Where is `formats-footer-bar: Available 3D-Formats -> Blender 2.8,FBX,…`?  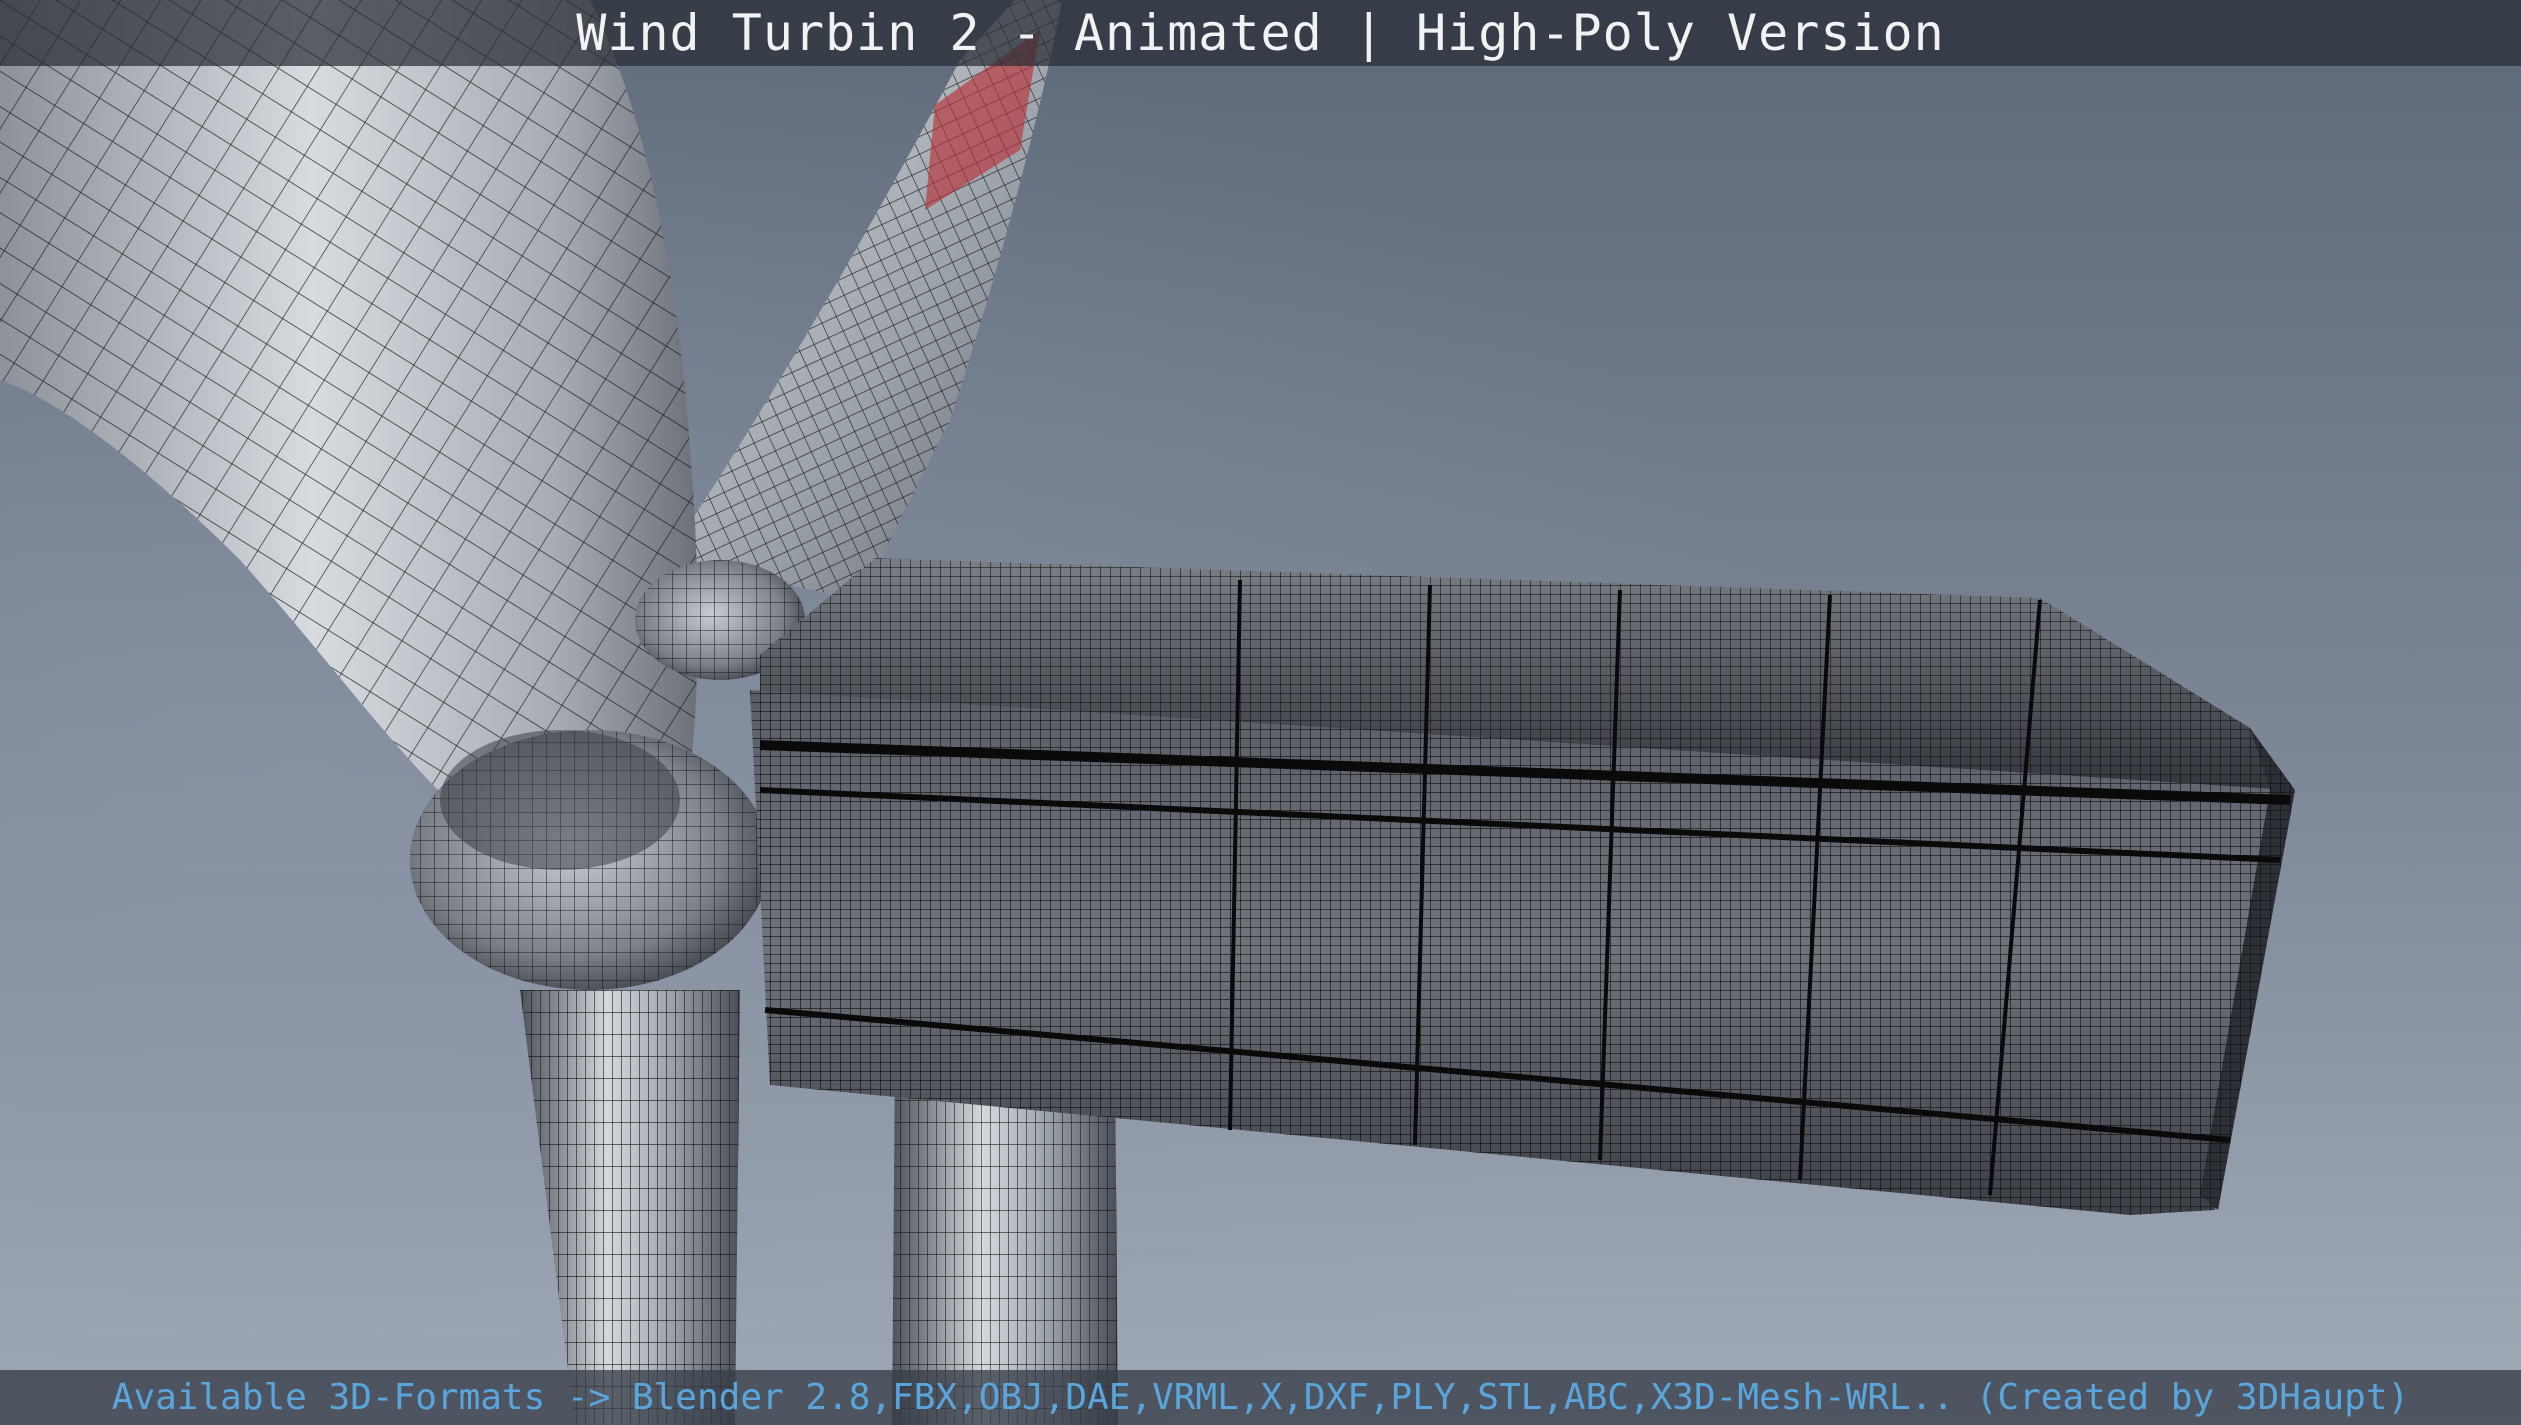 formats-footer-bar: Available 3D-Formats -> Blender 2.8,FBX,… is located at coordinates (1260, 1397).